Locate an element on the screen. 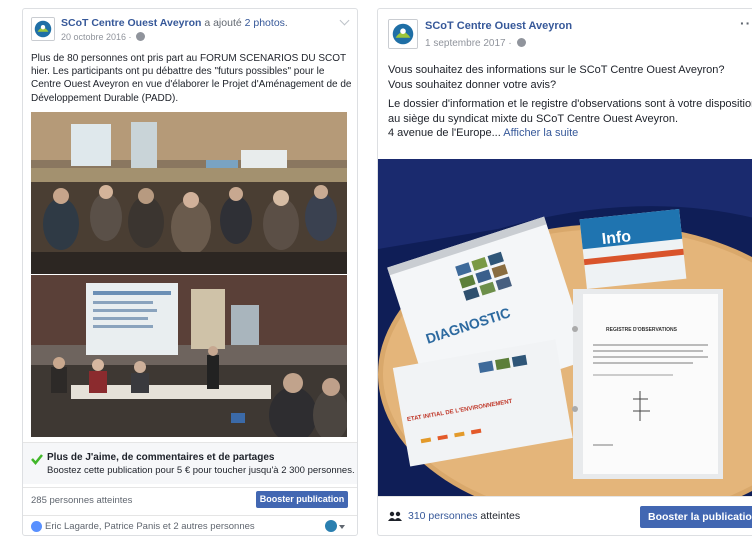 The width and height of the screenshot is (752, 536). boost-publication-button: Booster publication is located at coordinates (302, 499).